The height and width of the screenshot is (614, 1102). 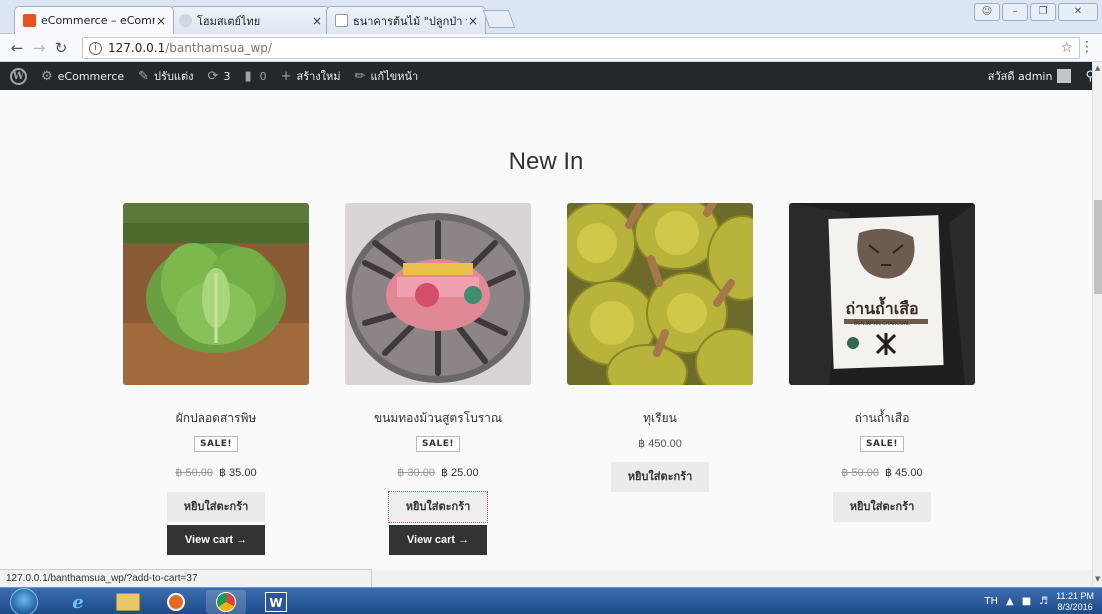 I want to click on bookmark-star-icon: ☆, so click(x=1066, y=48).